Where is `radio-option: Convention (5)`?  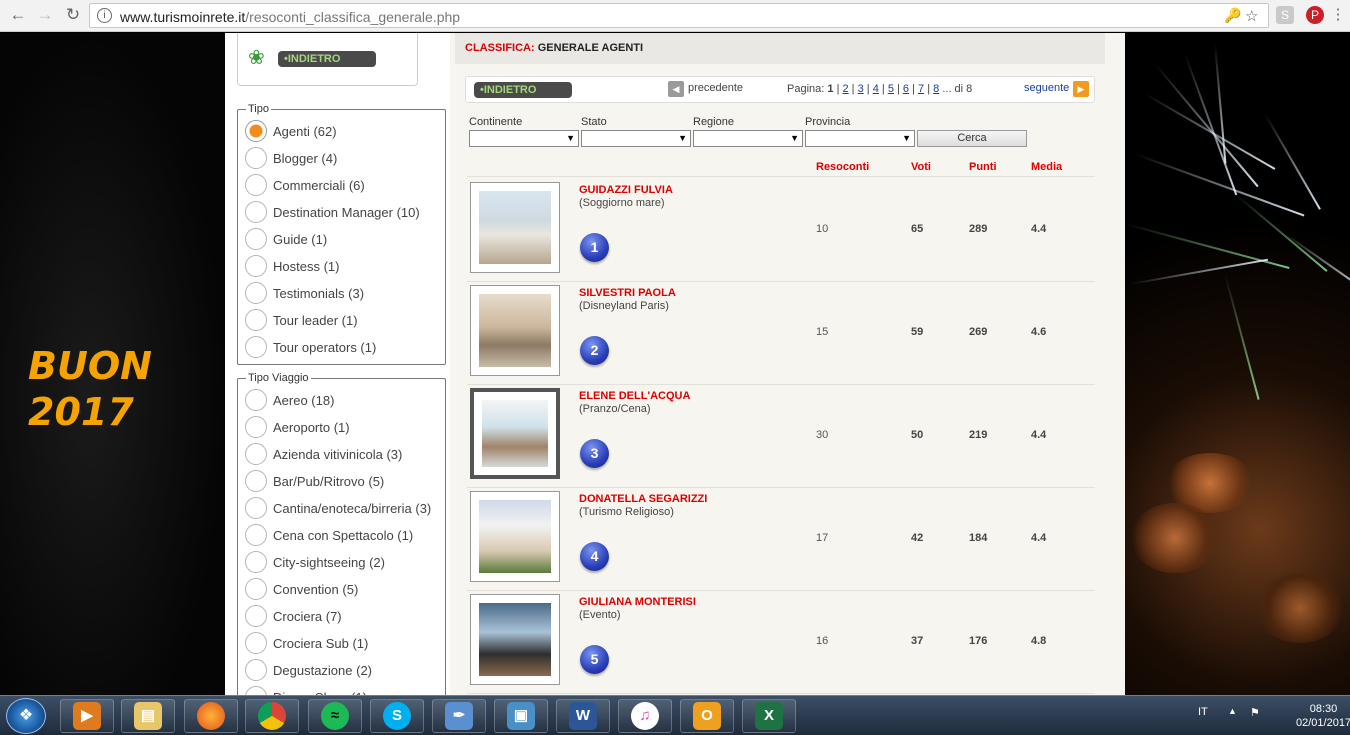 radio-option: Convention (5) is located at coordinates (301, 589).